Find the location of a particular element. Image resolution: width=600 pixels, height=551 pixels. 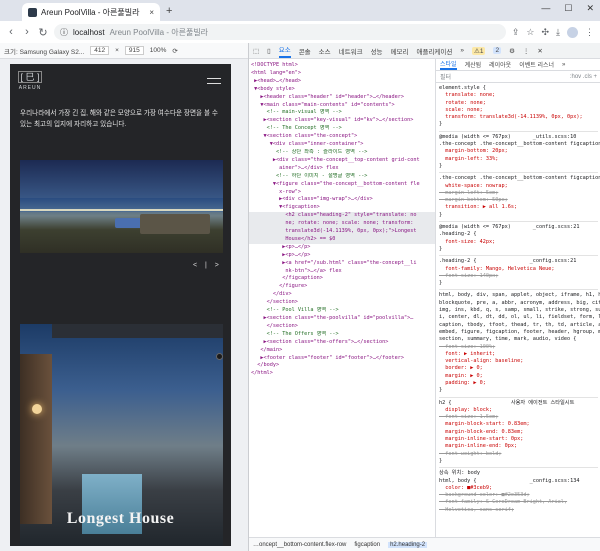

dom-node-line: ainer">…</div> flex is located at coordinates (342, 169).